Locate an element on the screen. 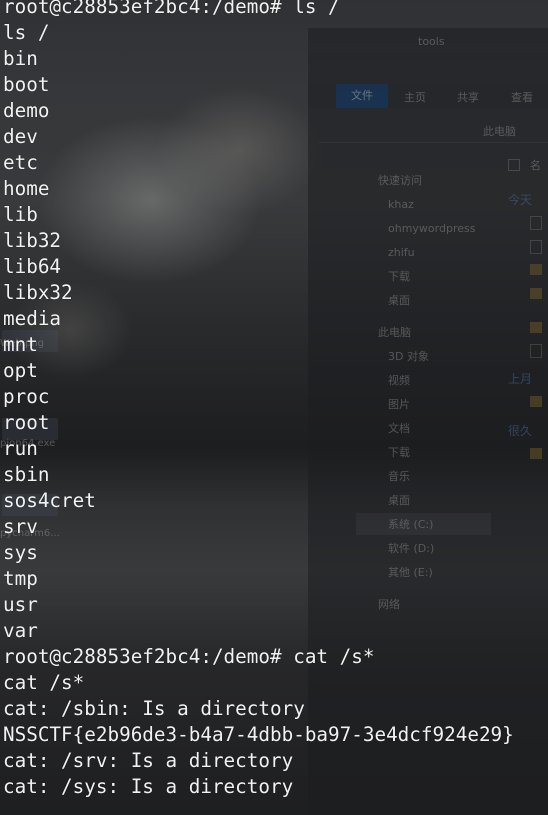 The image size is (548, 815). terminal-line: libx32 is located at coordinates (38, 292).